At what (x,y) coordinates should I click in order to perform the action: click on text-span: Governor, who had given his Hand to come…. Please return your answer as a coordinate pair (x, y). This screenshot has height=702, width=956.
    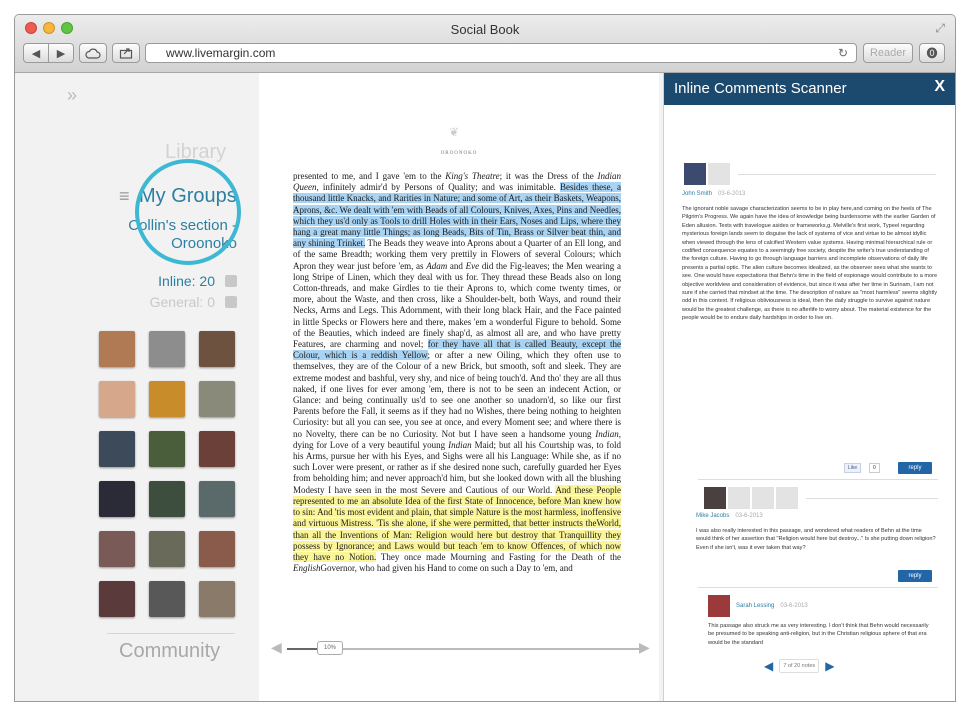
    Looking at the image, I should click on (446, 568).